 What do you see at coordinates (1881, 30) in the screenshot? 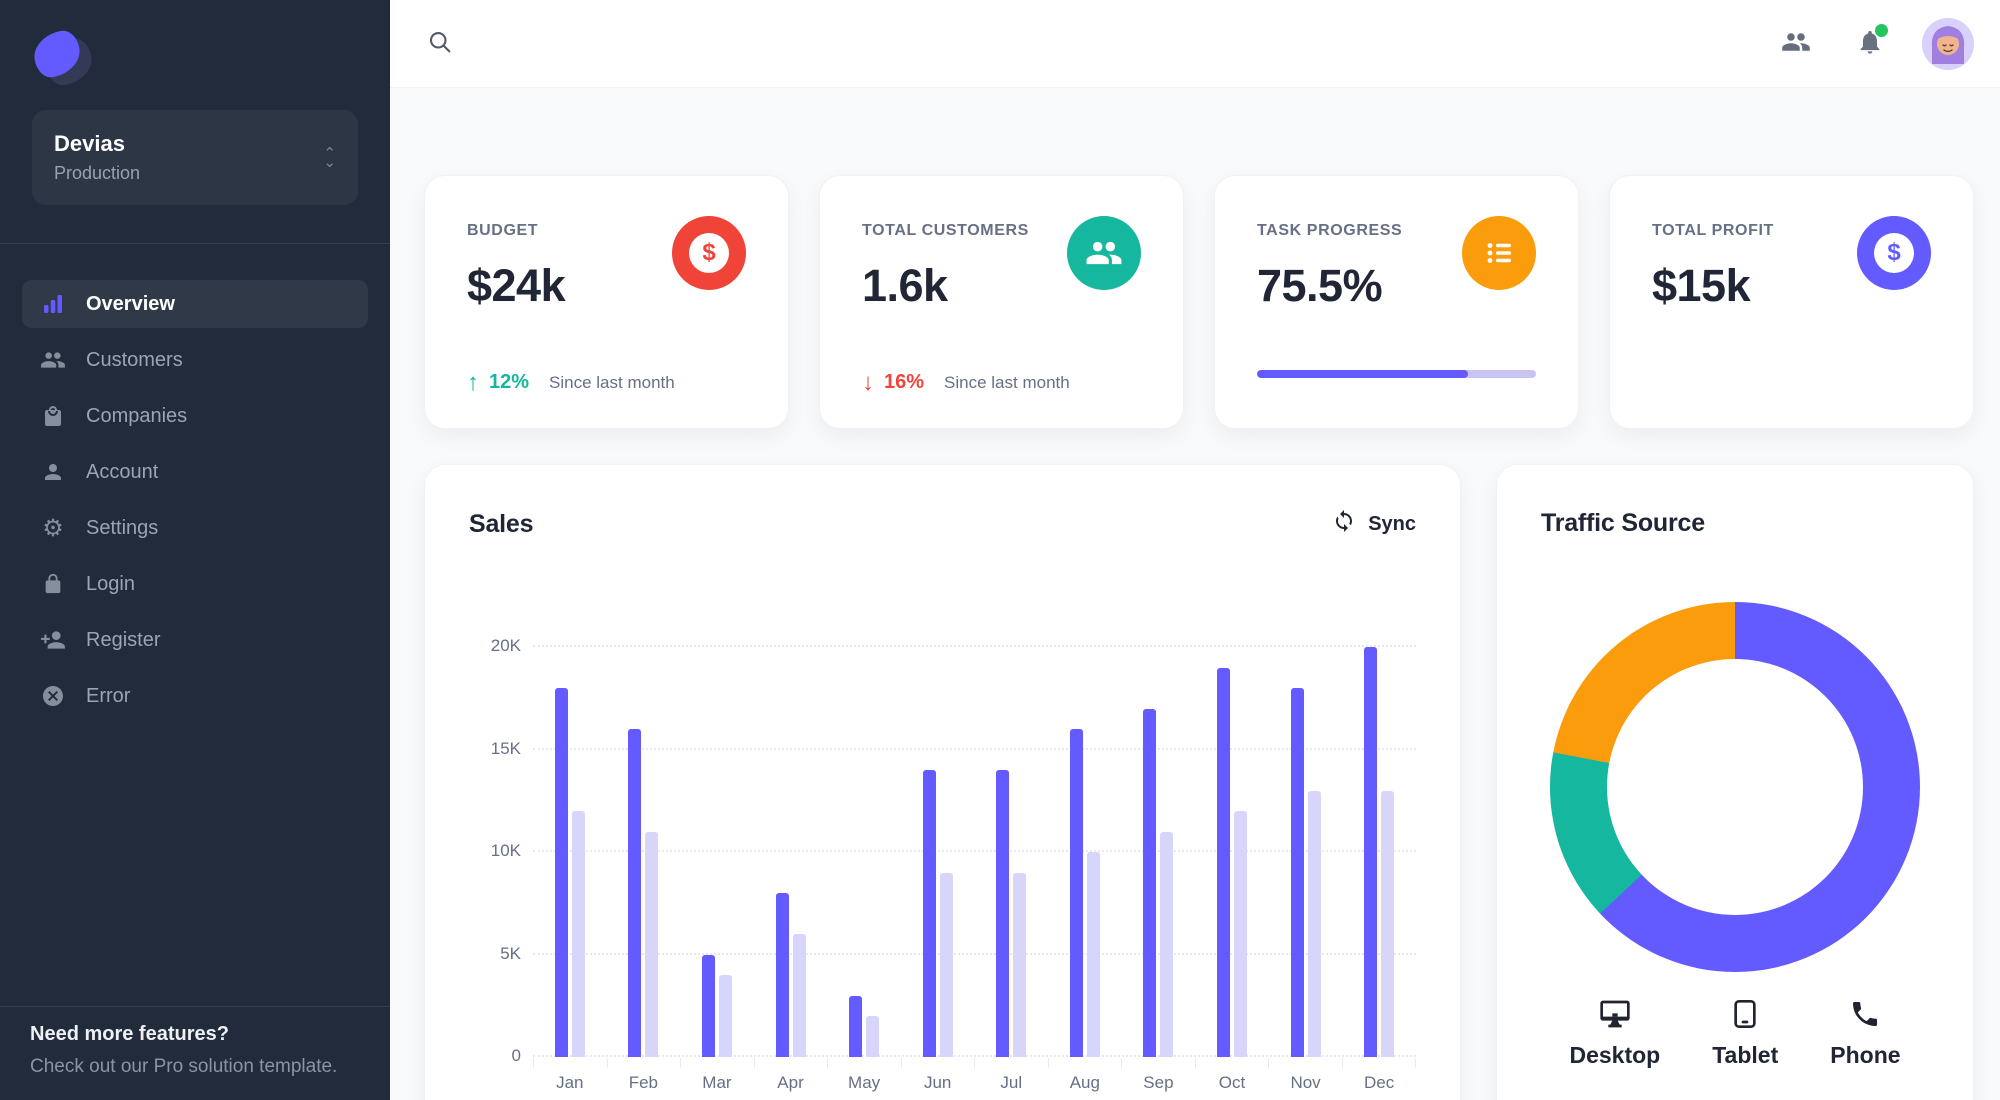
I see `notification-dot` at bounding box center [1881, 30].